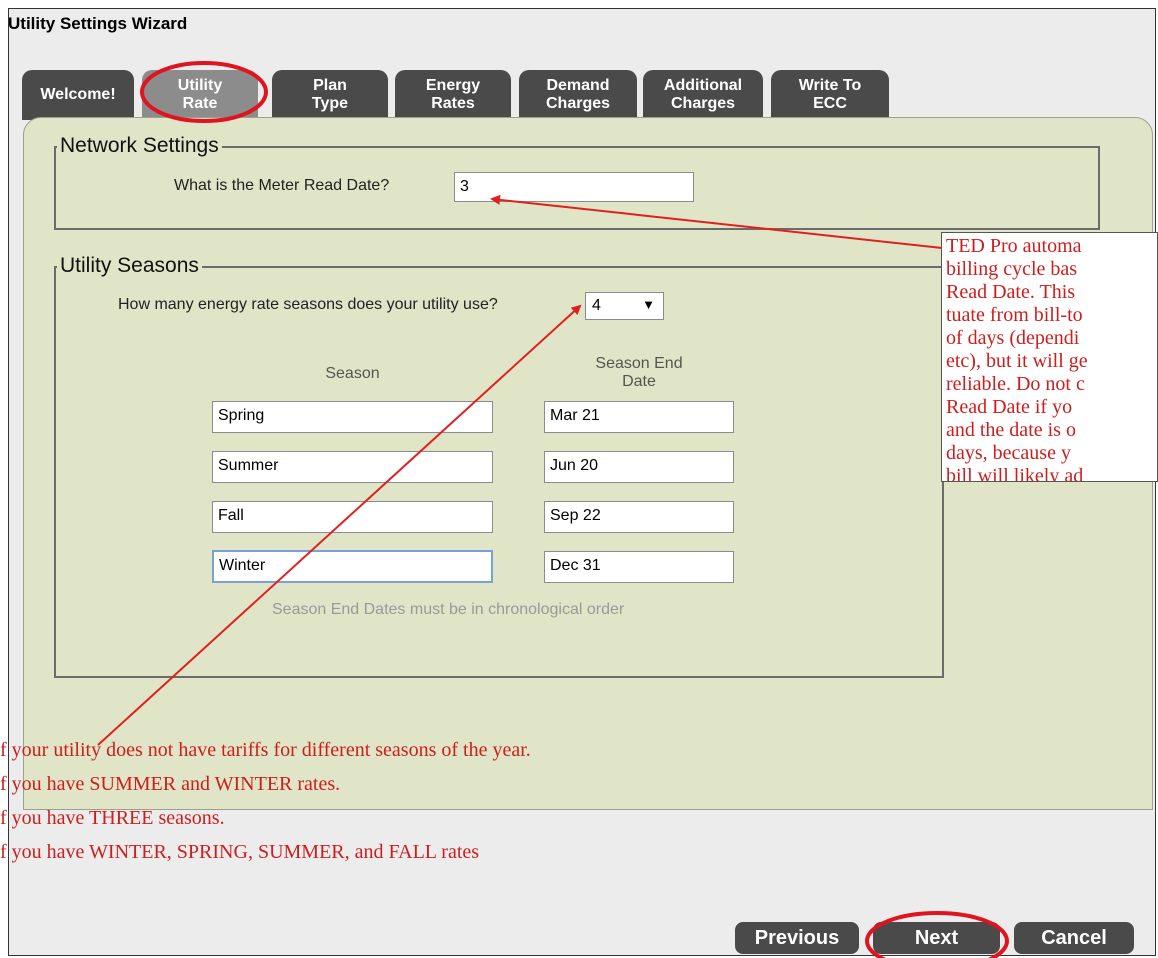 Image resolution: width=1158 pixels, height=958 pixels. What do you see at coordinates (716, 221) in the screenshot?
I see `callout-arrow` at bounding box center [716, 221].